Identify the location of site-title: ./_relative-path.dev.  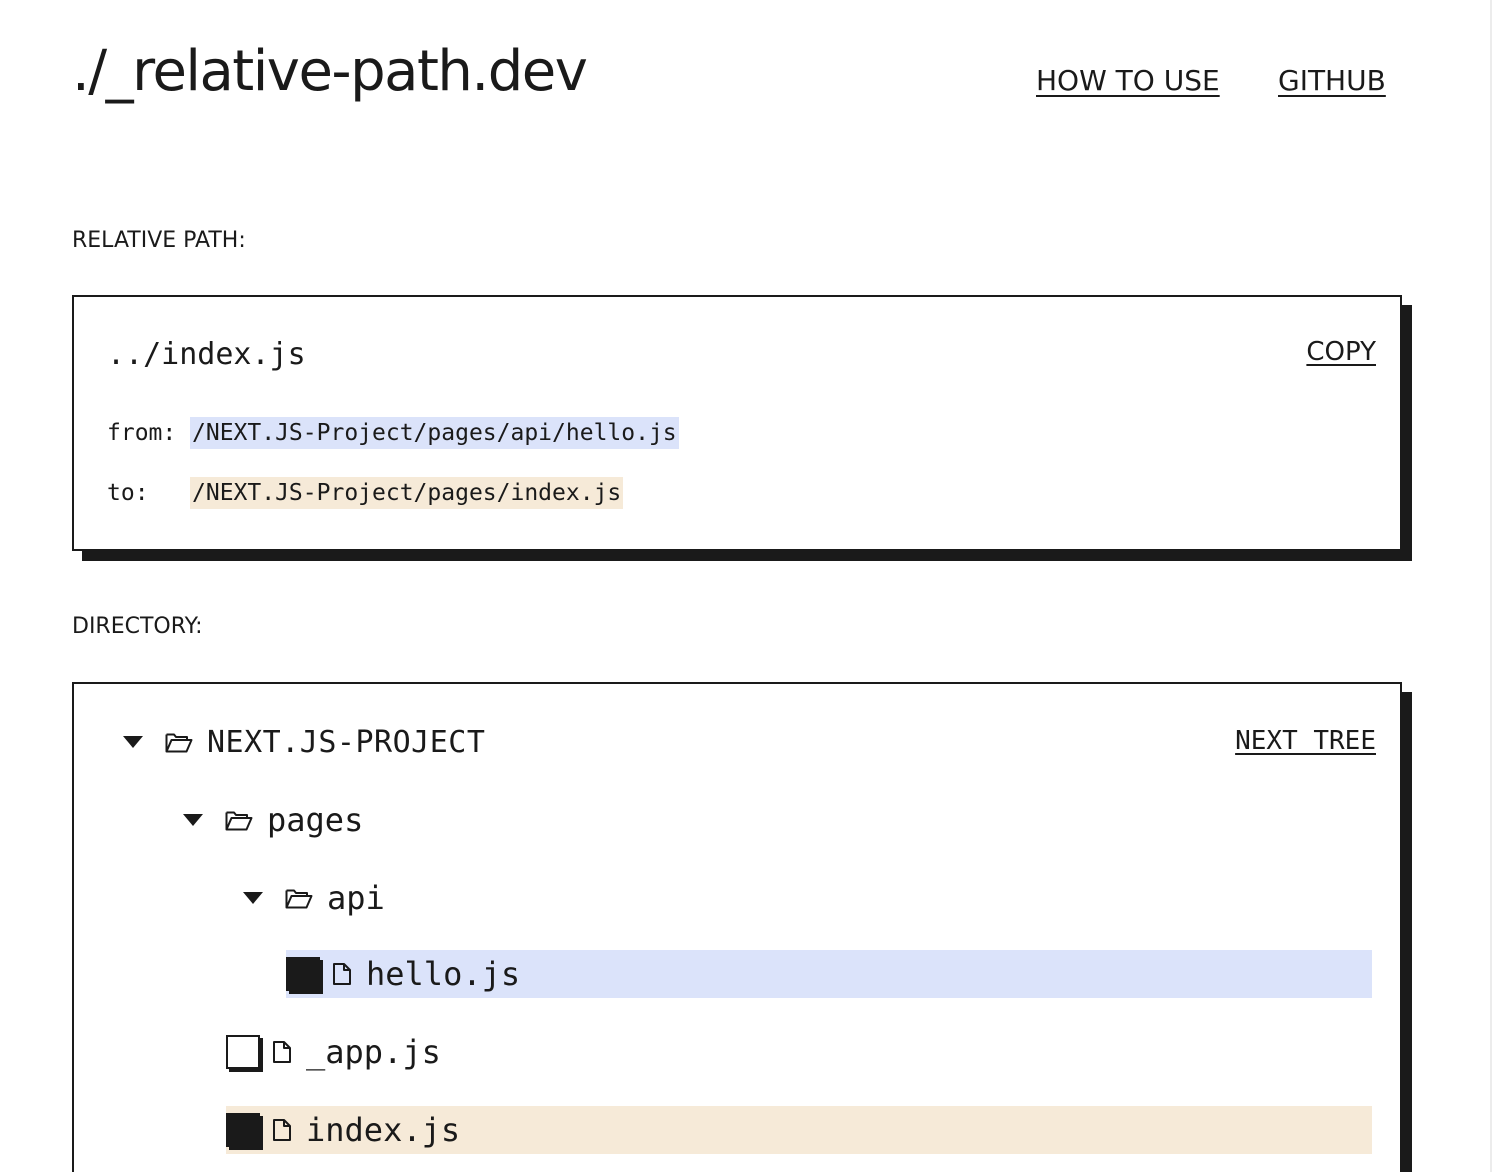
(330, 71).